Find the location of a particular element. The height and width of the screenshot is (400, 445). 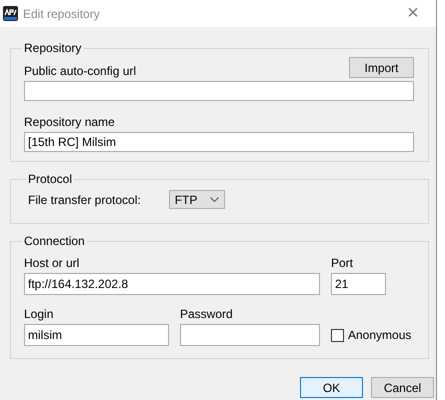

port-field: 21 is located at coordinates (358, 284).